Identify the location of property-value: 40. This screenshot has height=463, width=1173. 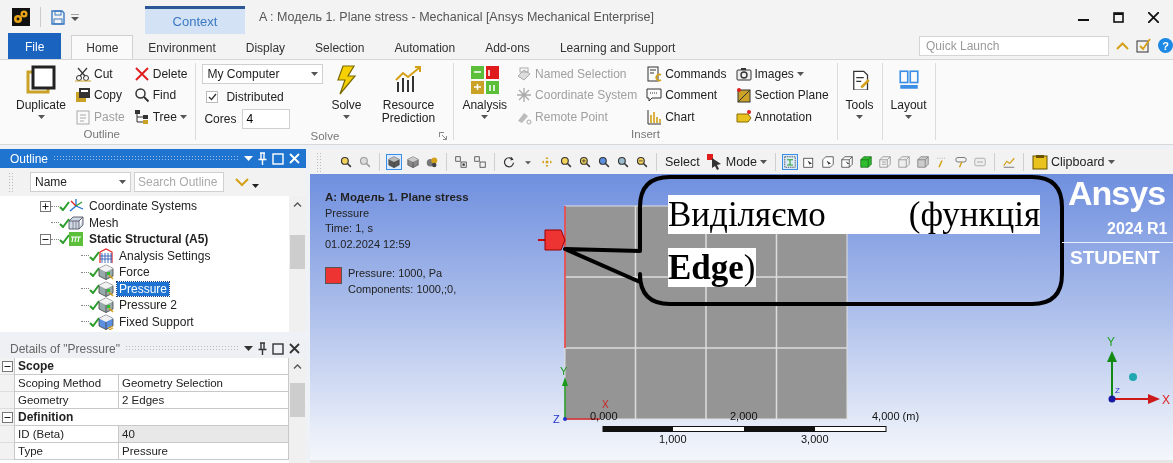
(204, 434).